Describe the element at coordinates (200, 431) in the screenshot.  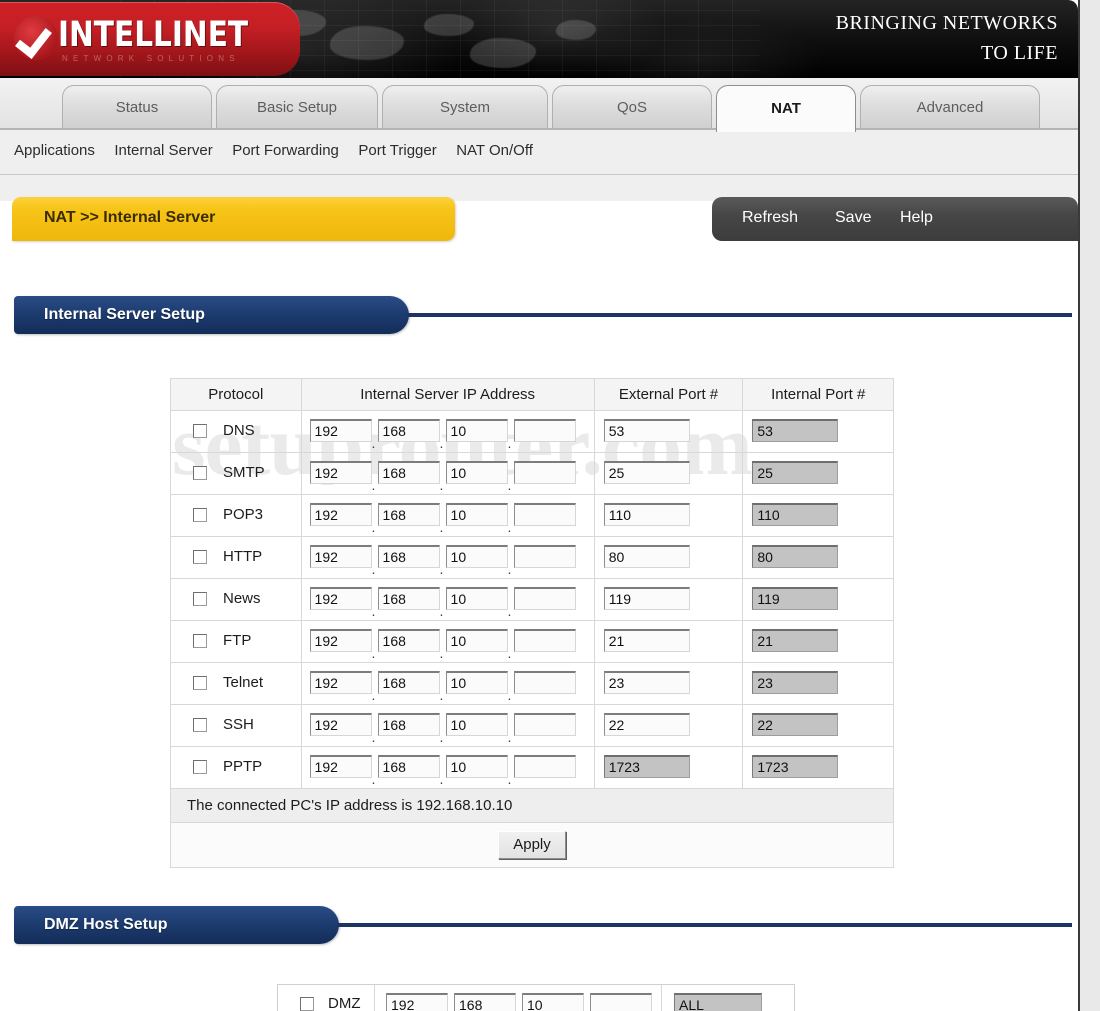
I see `enable-checkbox-dns` at that location.